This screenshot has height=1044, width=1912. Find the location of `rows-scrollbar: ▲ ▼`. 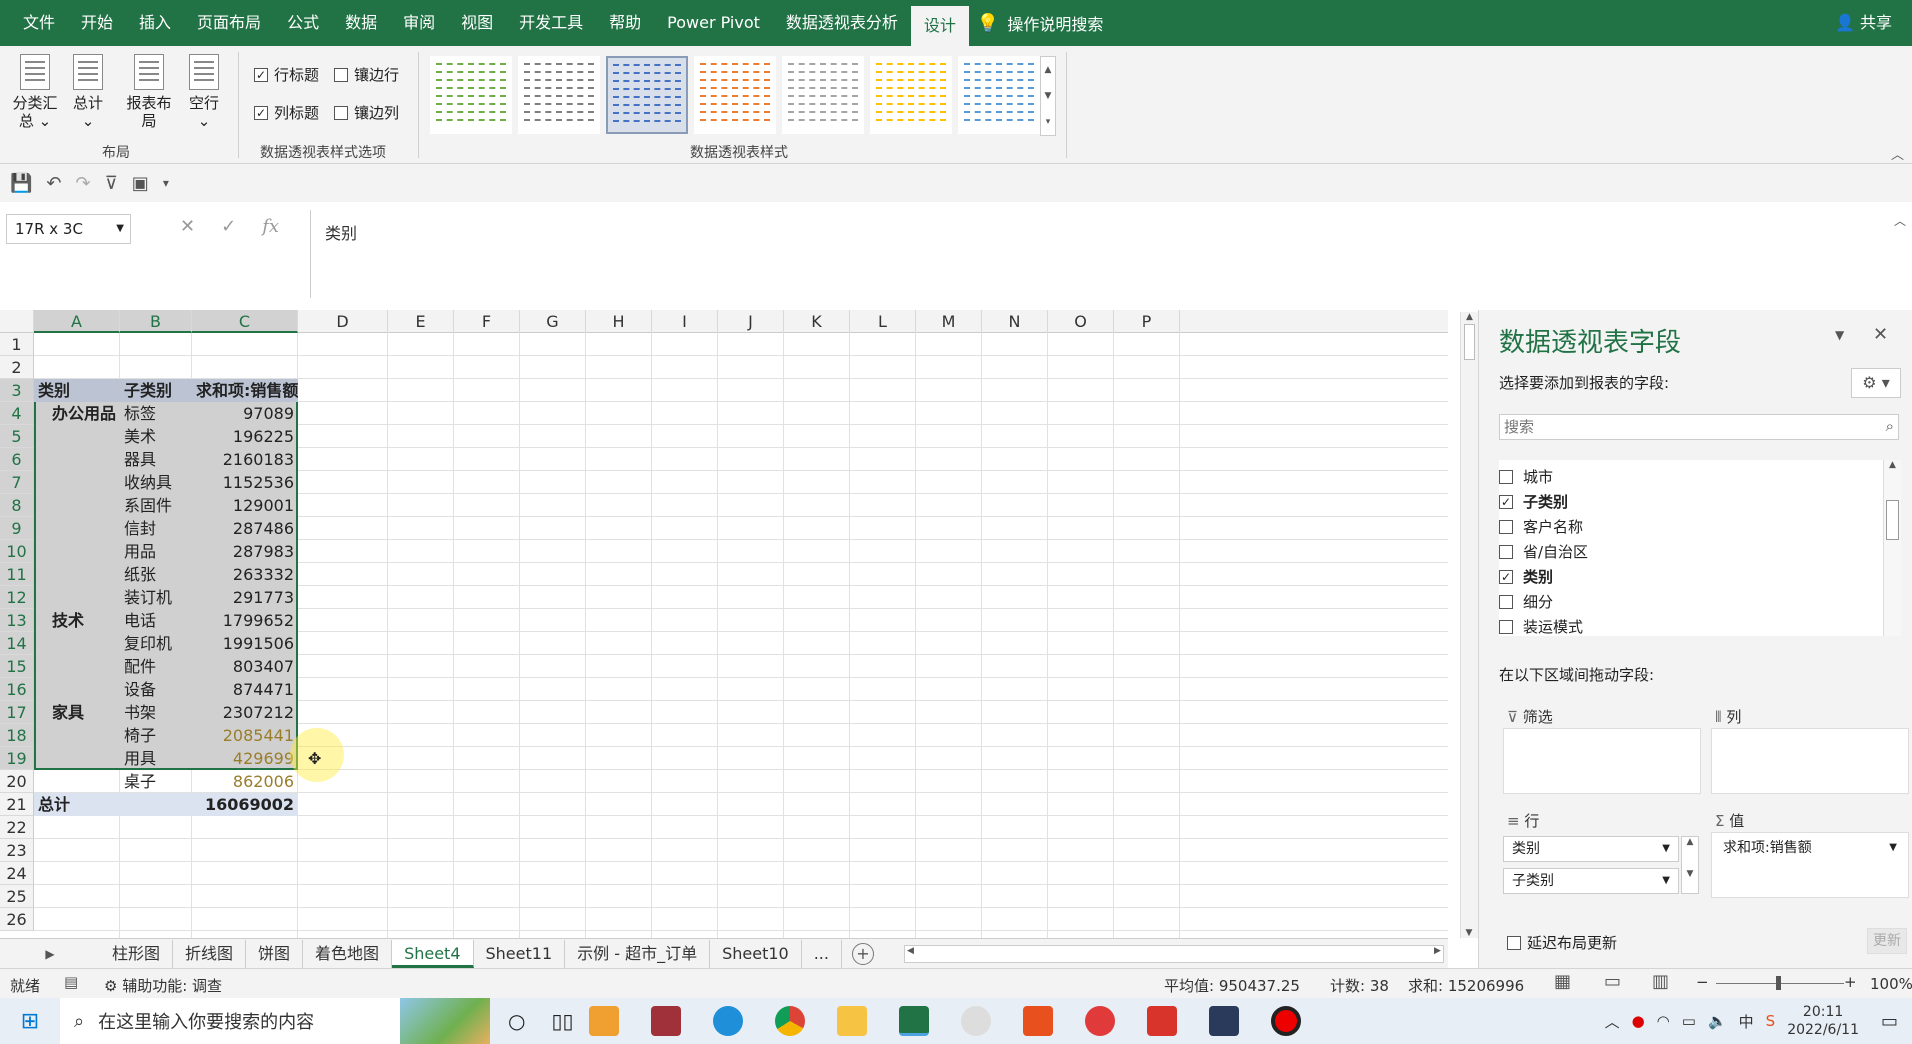

rows-scrollbar: ▲ ▼ is located at coordinates (1690, 865).